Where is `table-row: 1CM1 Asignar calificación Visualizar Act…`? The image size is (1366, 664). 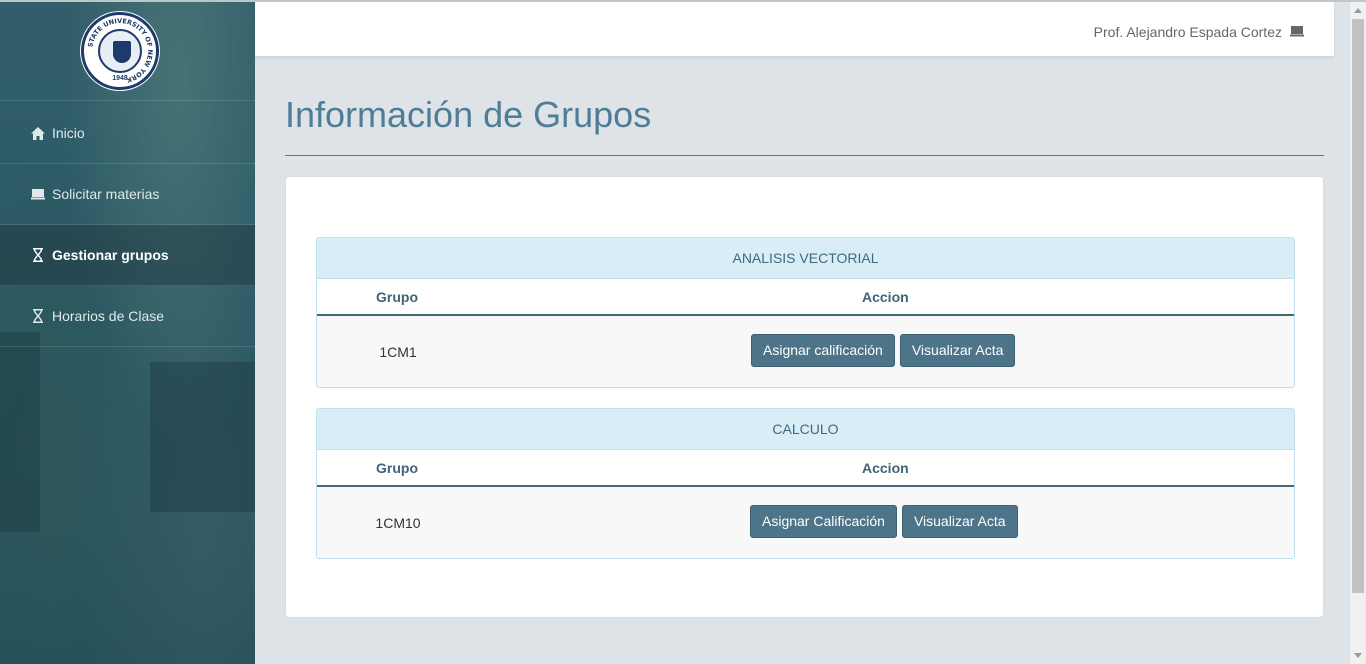
table-row: 1CM1 Asignar calificación Visualizar Act… is located at coordinates (805, 351).